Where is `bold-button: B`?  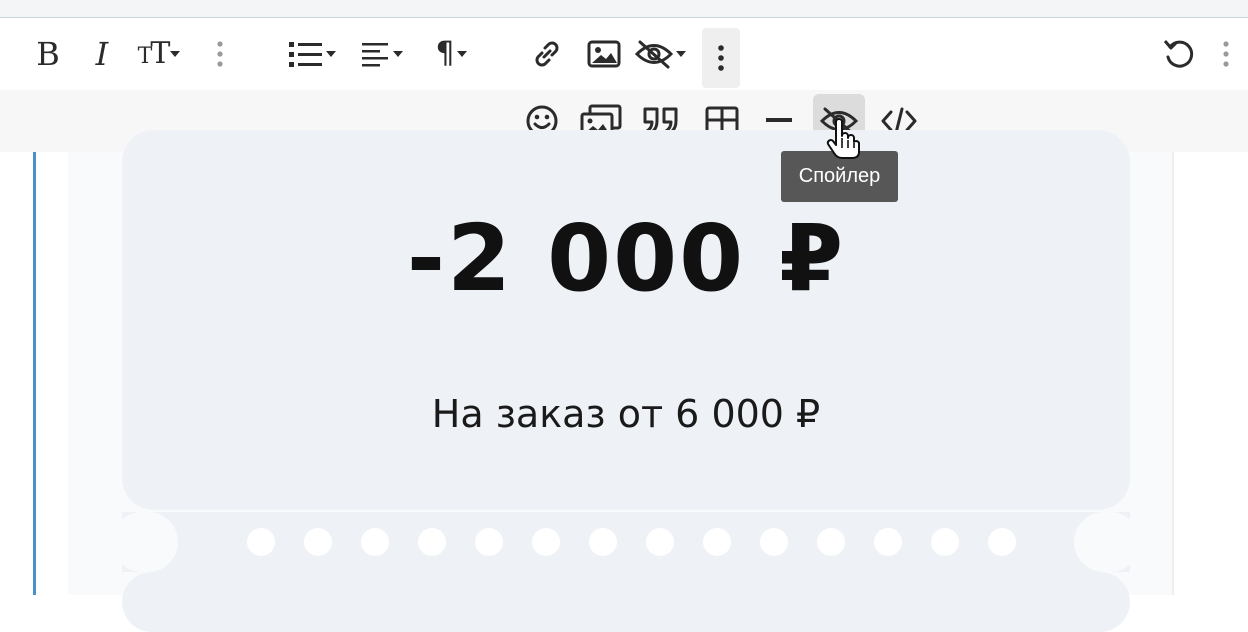 bold-button: B is located at coordinates (48, 54).